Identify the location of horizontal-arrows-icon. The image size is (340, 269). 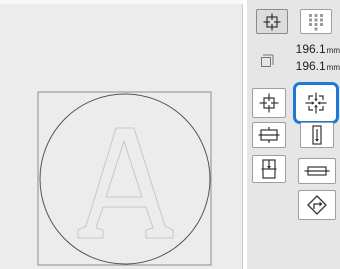
(269, 135).